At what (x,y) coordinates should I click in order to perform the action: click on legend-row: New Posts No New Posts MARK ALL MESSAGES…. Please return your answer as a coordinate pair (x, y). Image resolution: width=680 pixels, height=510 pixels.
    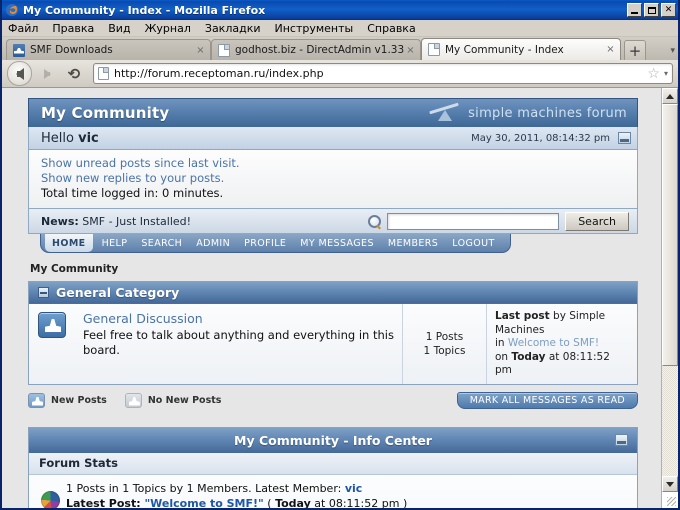
    Looking at the image, I should click on (333, 400).